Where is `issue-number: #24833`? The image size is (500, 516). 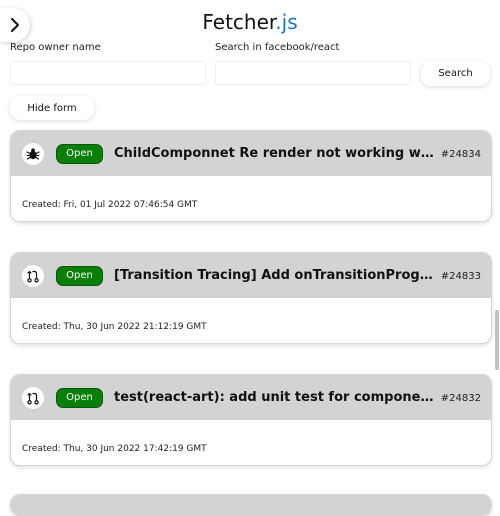
issue-number: #24833 is located at coordinates (460, 276).